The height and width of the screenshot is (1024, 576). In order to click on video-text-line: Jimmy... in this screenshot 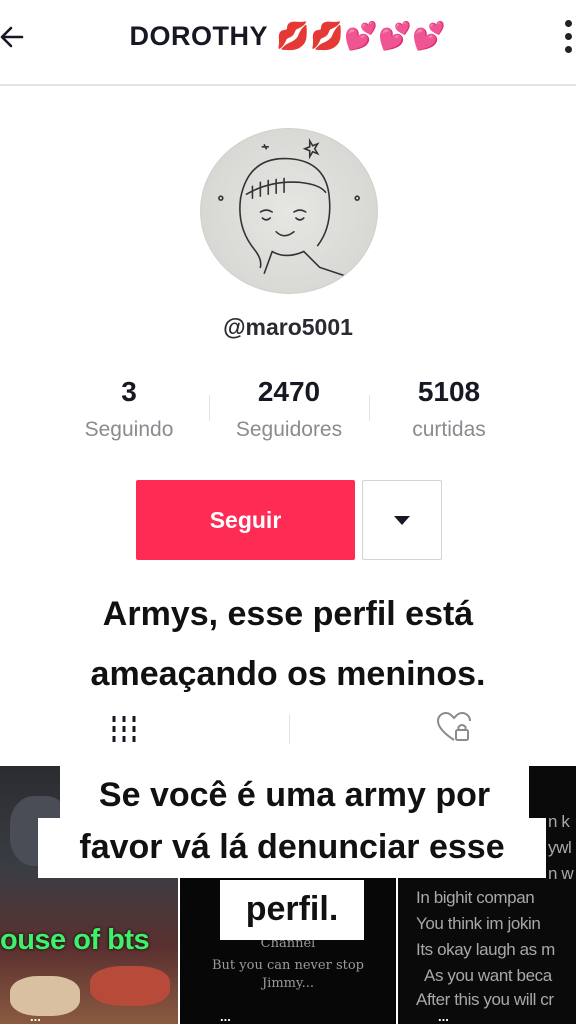, I will do `click(288, 983)`.